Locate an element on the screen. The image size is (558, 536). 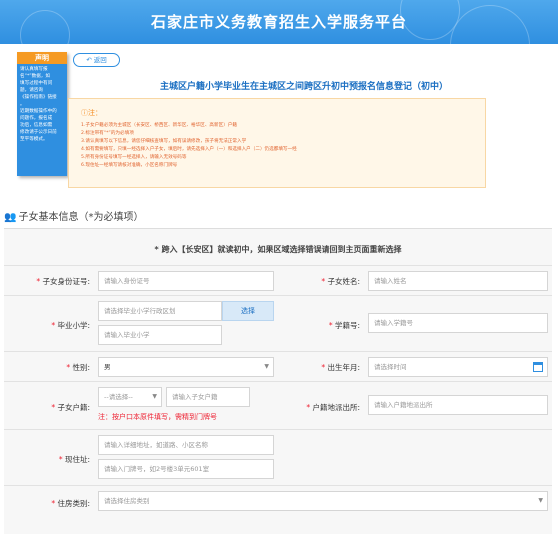
id-number-input: 请输入身份证号 is located at coordinates (186, 281).